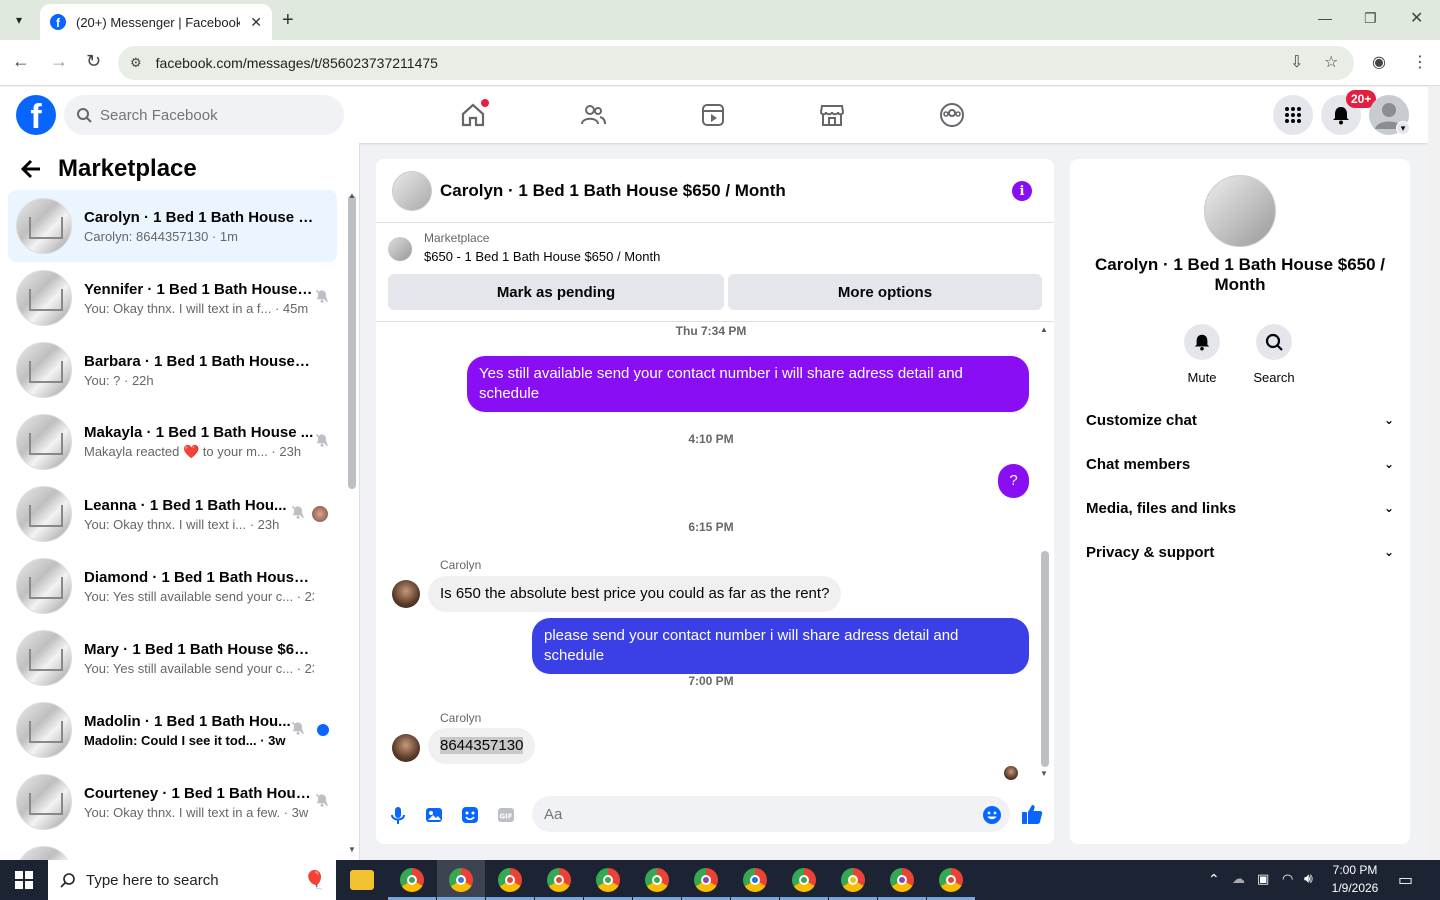 This screenshot has width=1440, height=900. I want to click on back-arrow-icon, so click(31, 169).